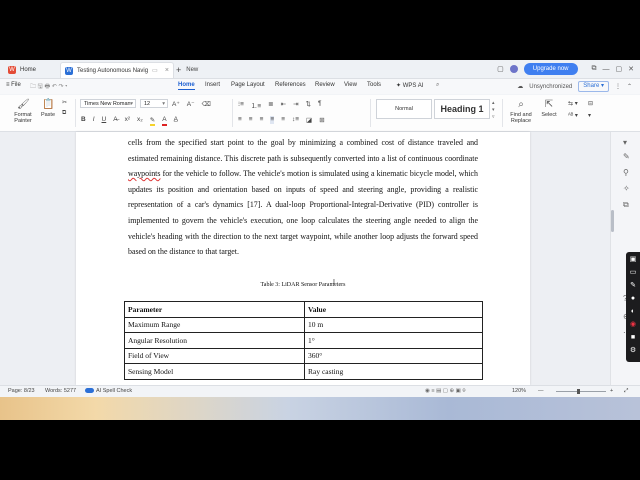 Image resolution: width=640 pixels, height=480 pixels. What do you see at coordinates (550, 87) in the screenshot?
I see `sync-status: Unsynchronized` at bounding box center [550, 87].